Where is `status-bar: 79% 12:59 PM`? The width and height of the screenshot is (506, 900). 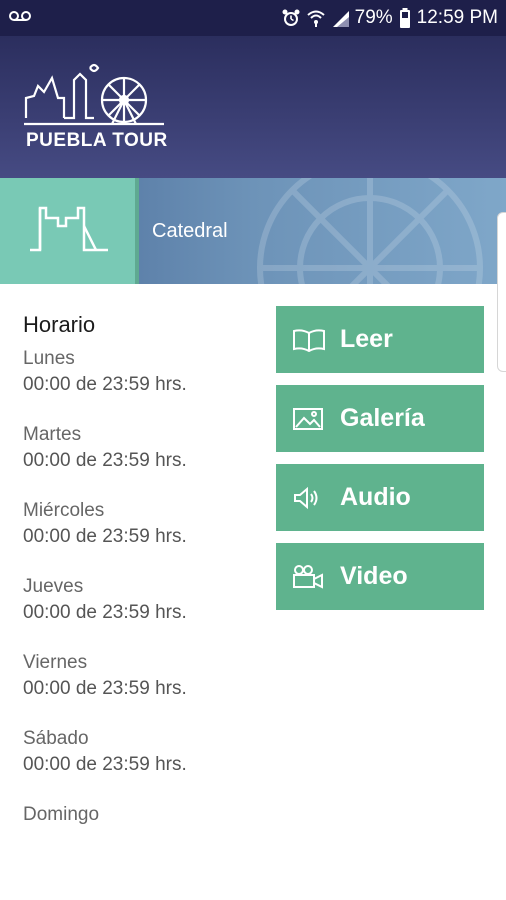 status-bar: 79% 12:59 PM is located at coordinates (253, 18).